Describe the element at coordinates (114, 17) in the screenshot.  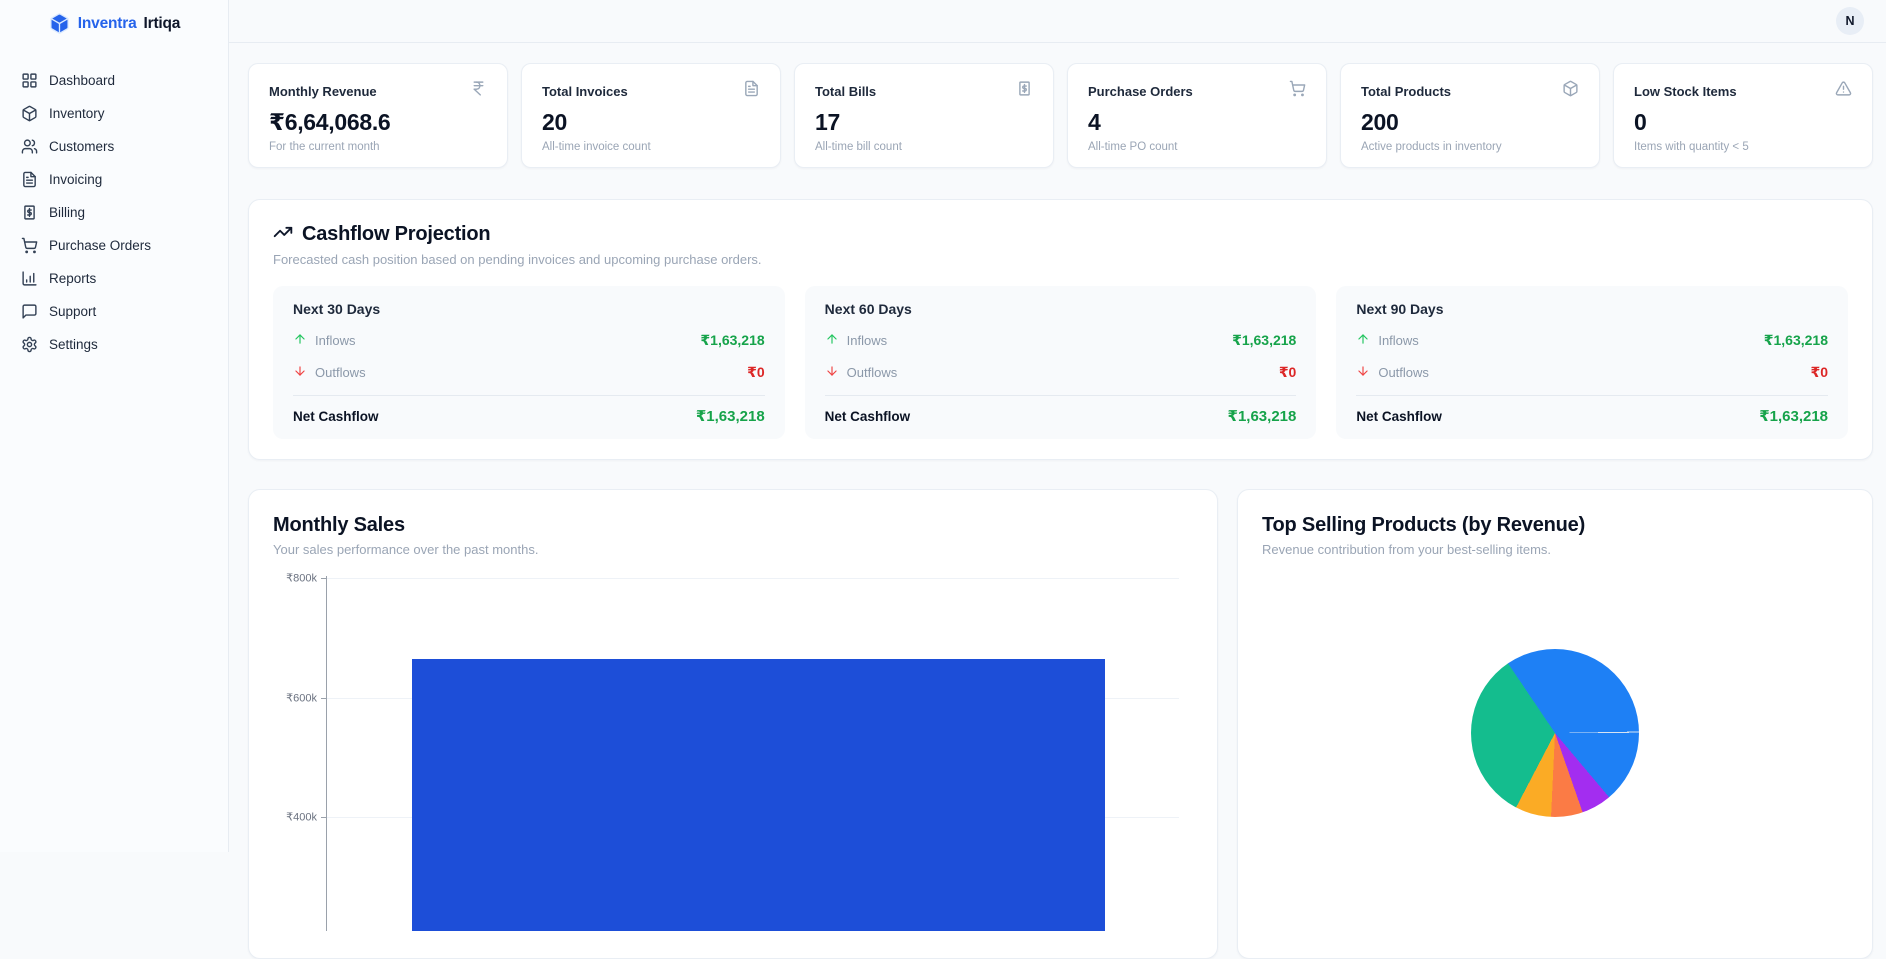
I see `brand: Inventra Irtiqa` at that location.